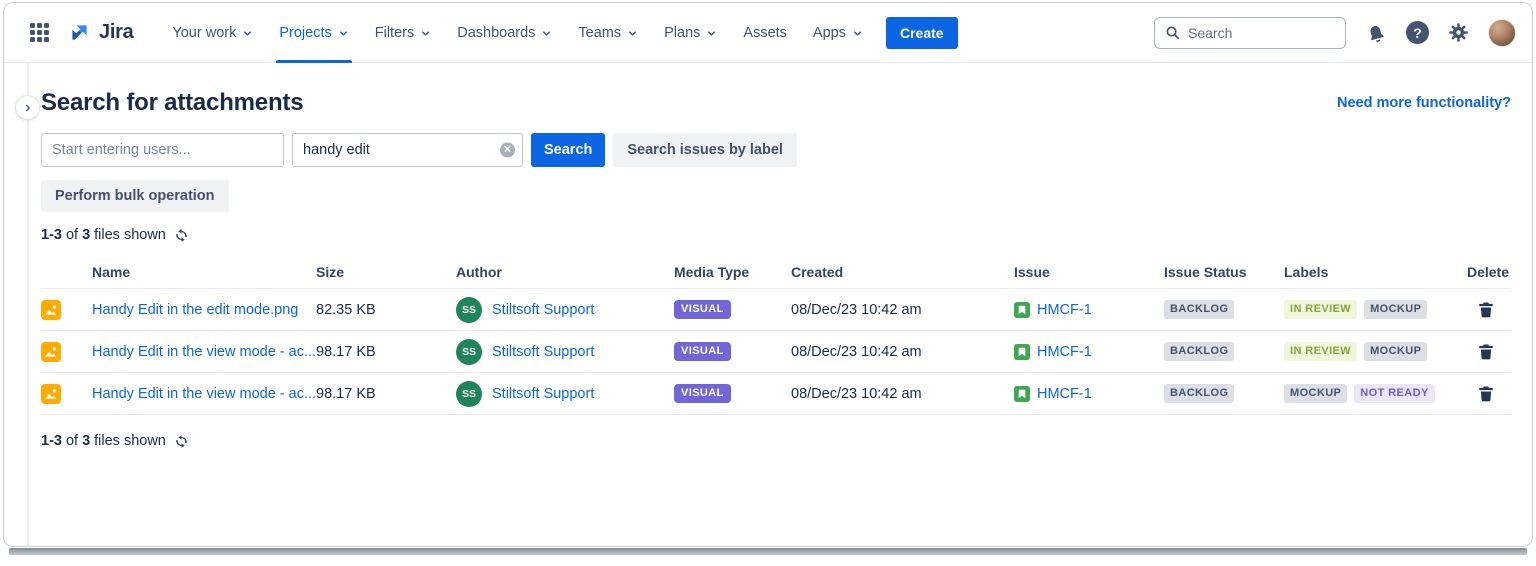 This screenshot has height=566, width=1536. What do you see at coordinates (712, 271) in the screenshot?
I see `header-media-type: Media Type` at bounding box center [712, 271].